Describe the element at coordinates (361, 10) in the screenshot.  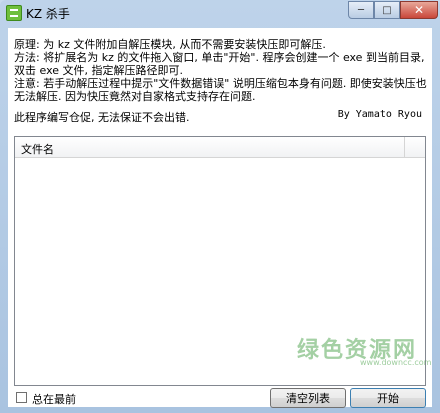
I see `minimize-button: ─` at that location.